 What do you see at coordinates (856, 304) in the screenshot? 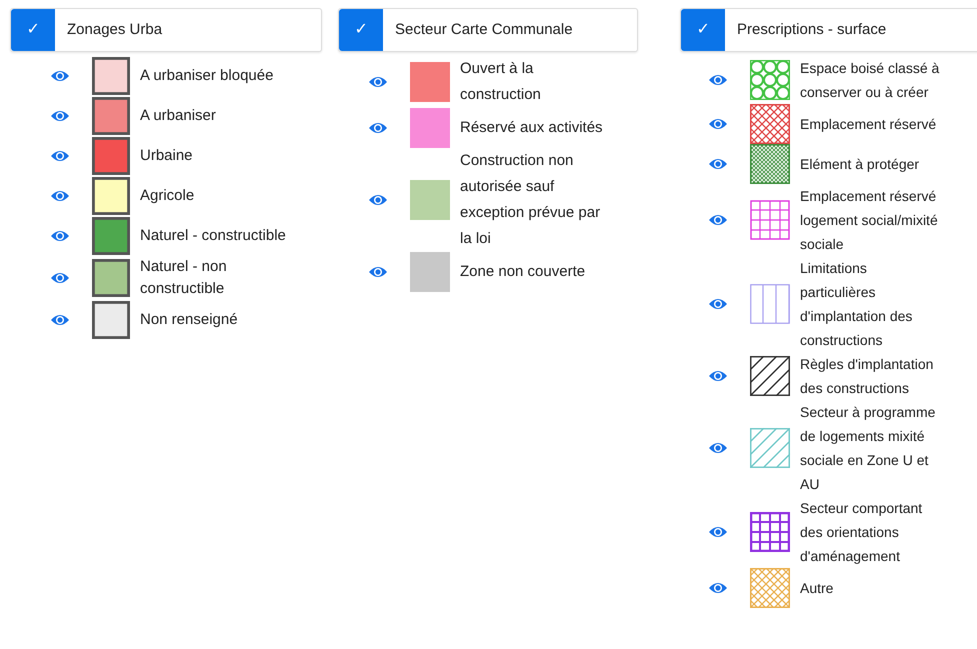
I see `legend-label: Limitations particulières d'implantation des constructions` at bounding box center [856, 304].